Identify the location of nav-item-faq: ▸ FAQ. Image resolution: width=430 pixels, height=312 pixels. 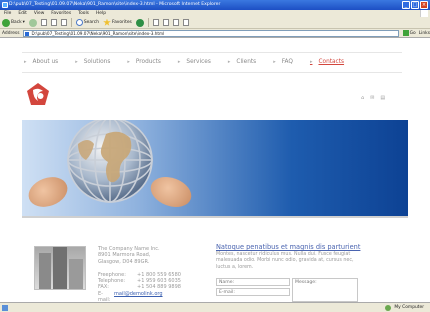
(283, 62).